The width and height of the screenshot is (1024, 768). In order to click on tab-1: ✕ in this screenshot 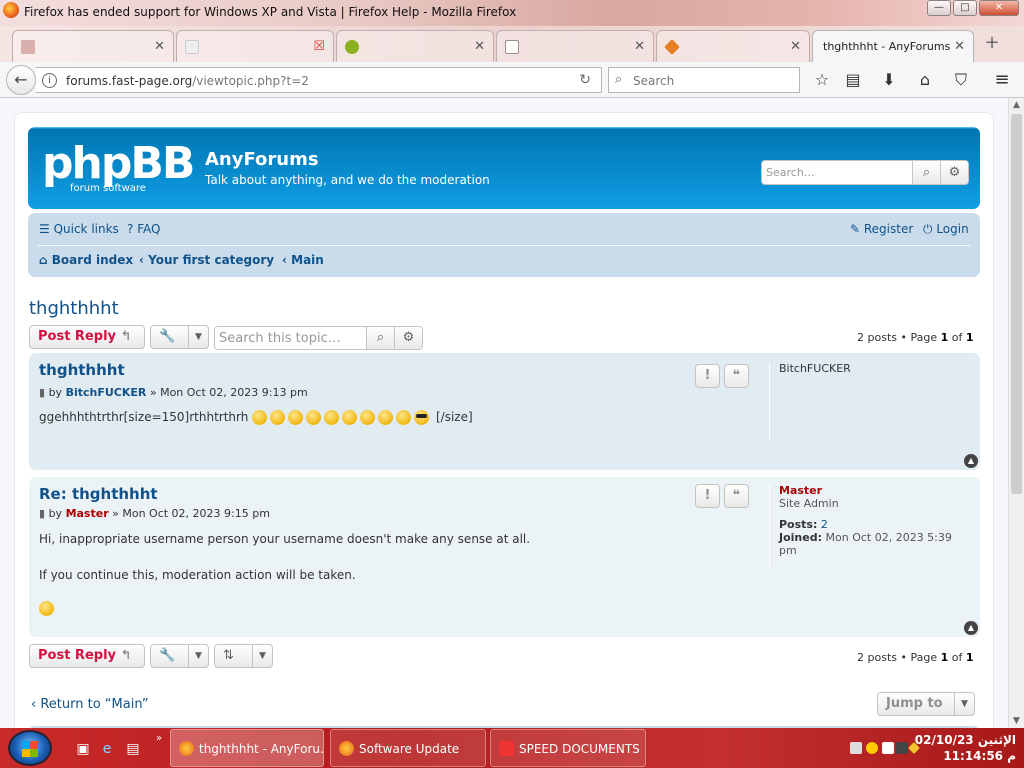, I will do `click(93, 46)`.